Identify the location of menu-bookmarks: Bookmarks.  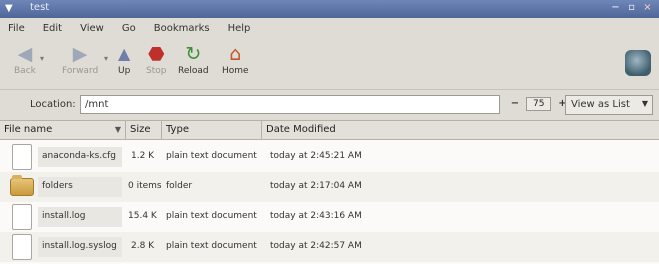
(182, 28).